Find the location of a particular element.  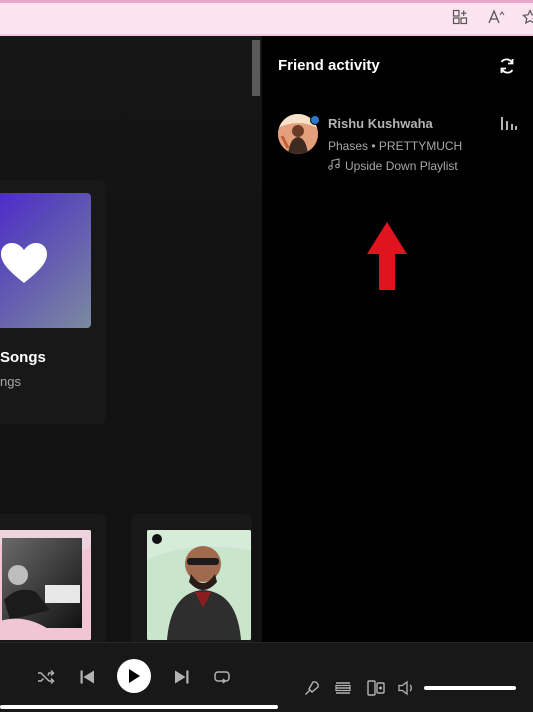

friend-activity-title: Friend activity is located at coordinates (329, 65).